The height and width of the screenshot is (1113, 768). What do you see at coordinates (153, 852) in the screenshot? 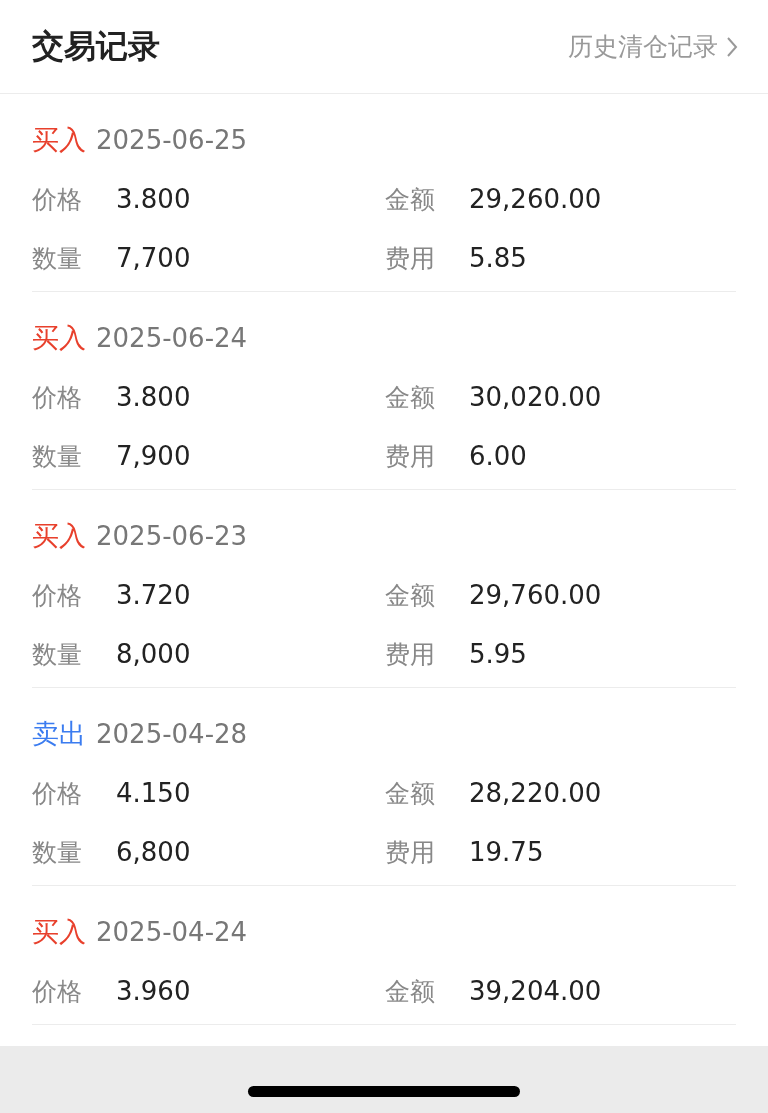
I see `field-value: 6,800` at bounding box center [153, 852].